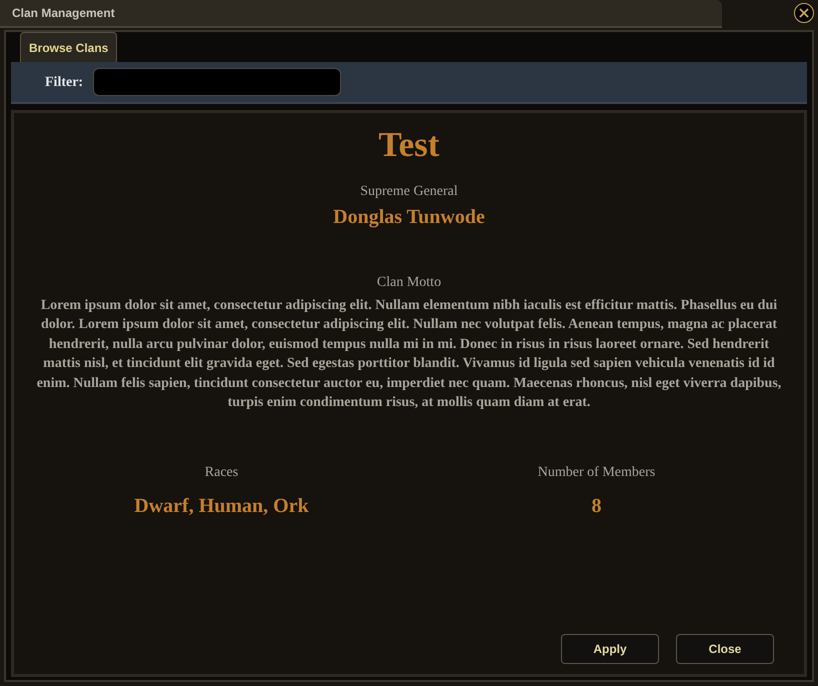 Image resolution: width=818 pixels, height=686 pixels. What do you see at coordinates (804, 13) in the screenshot?
I see `close-icon` at bounding box center [804, 13].